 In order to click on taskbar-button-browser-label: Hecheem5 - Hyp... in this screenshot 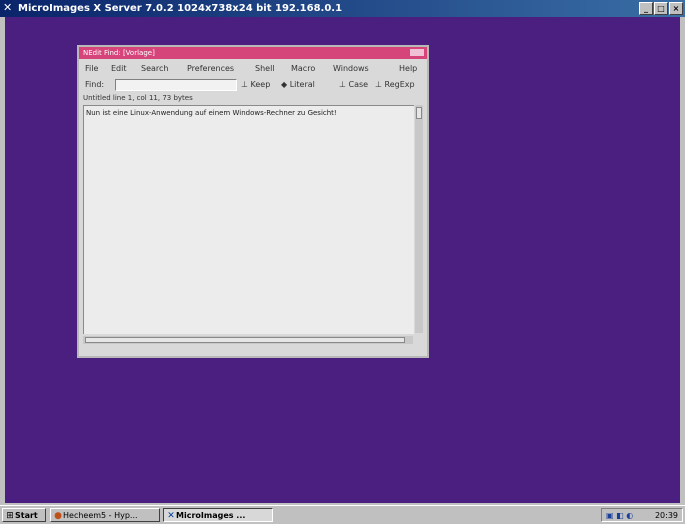, I will do `click(100, 515)`.